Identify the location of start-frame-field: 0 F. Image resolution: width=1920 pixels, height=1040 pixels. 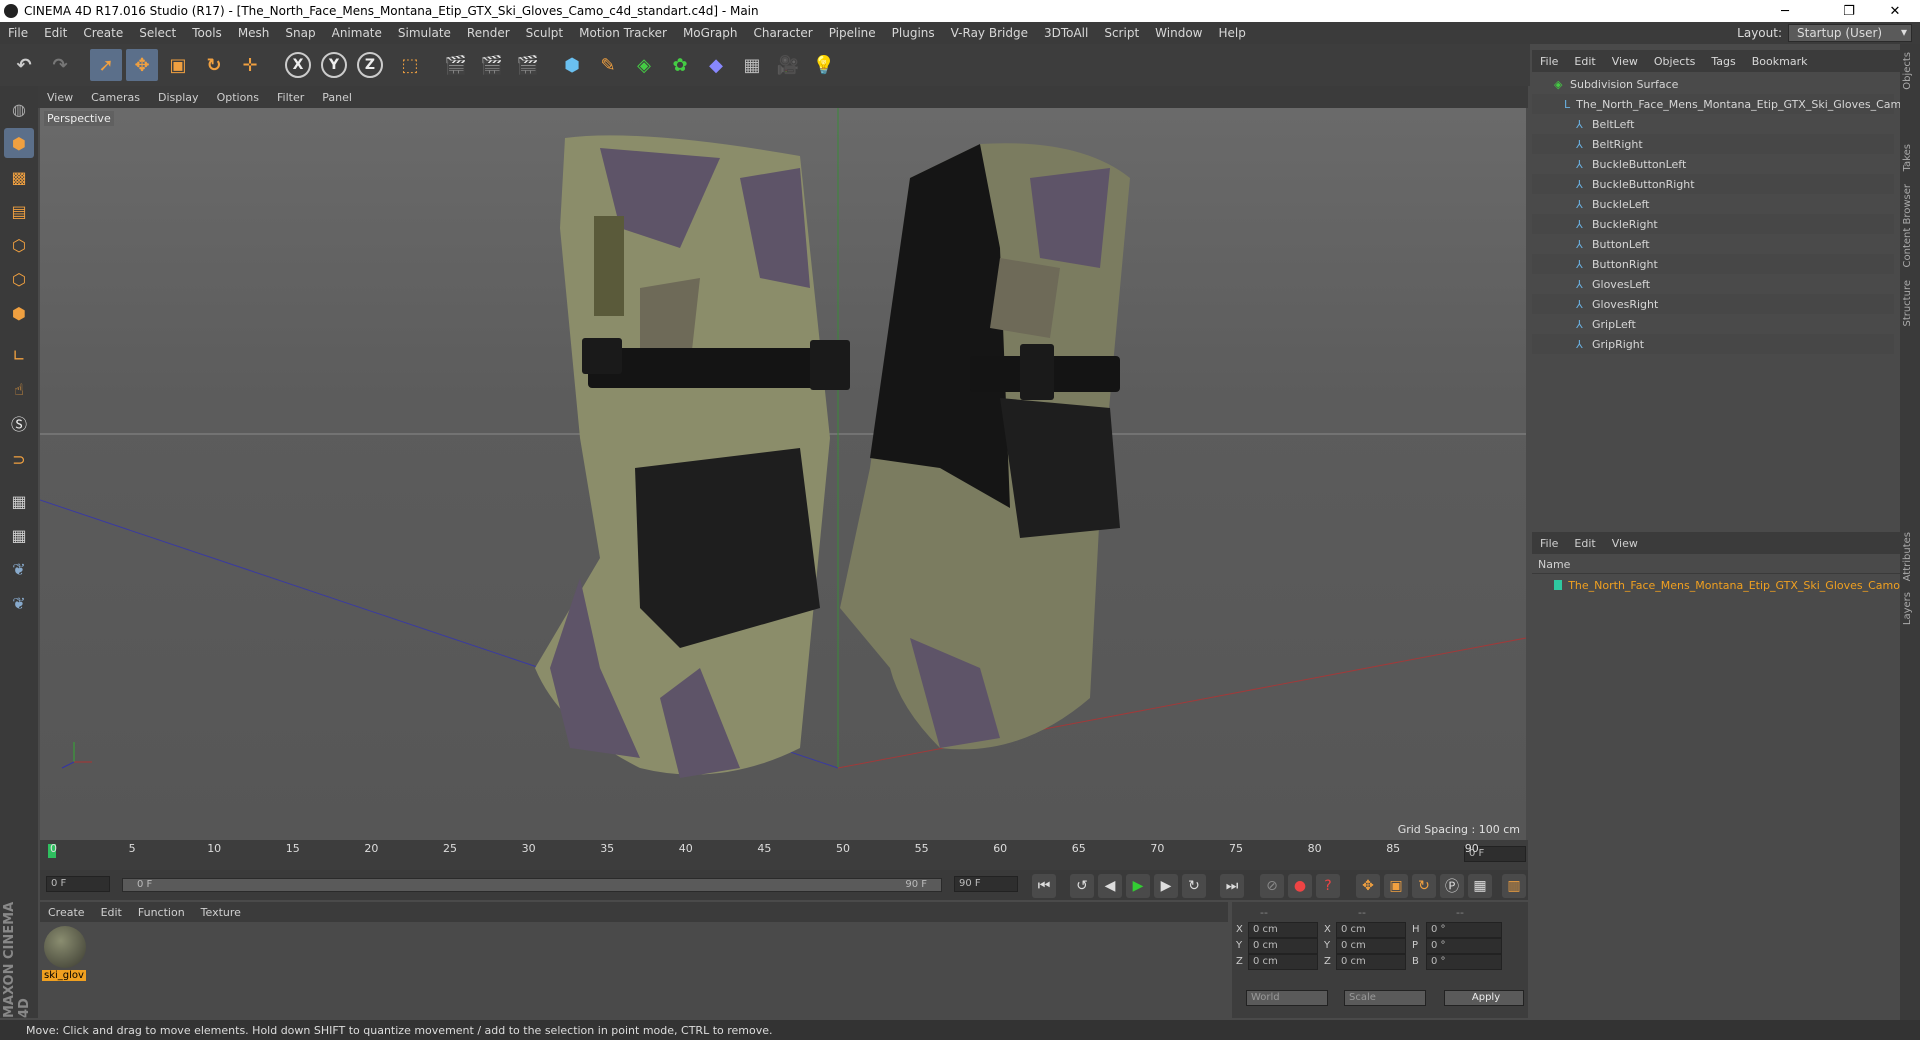
(78, 884).